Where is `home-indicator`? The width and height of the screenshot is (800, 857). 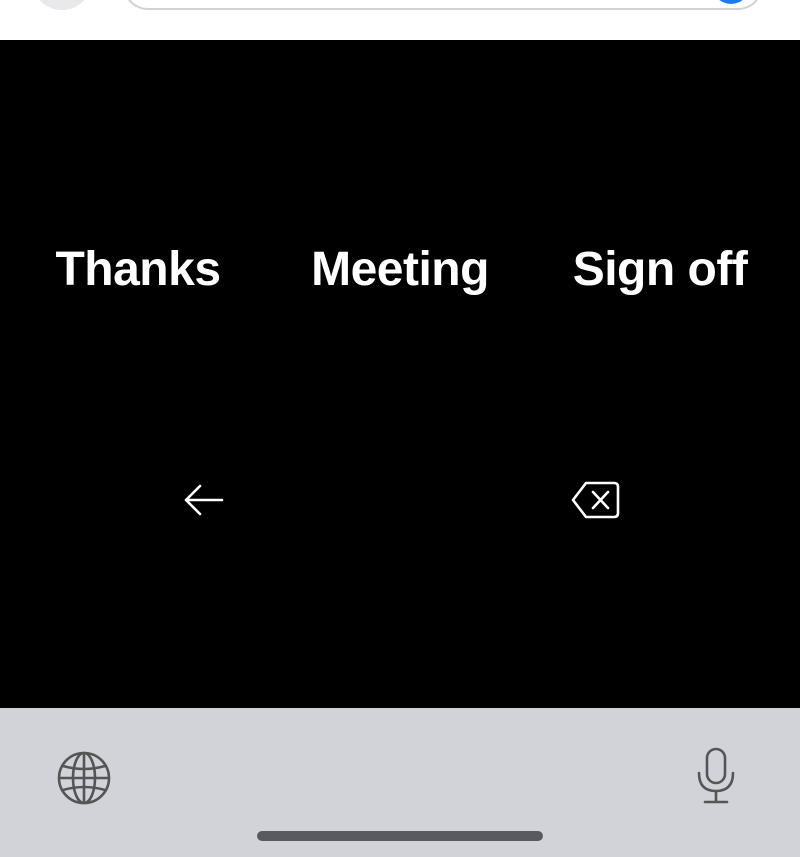 home-indicator is located at coordinates (400, 836).